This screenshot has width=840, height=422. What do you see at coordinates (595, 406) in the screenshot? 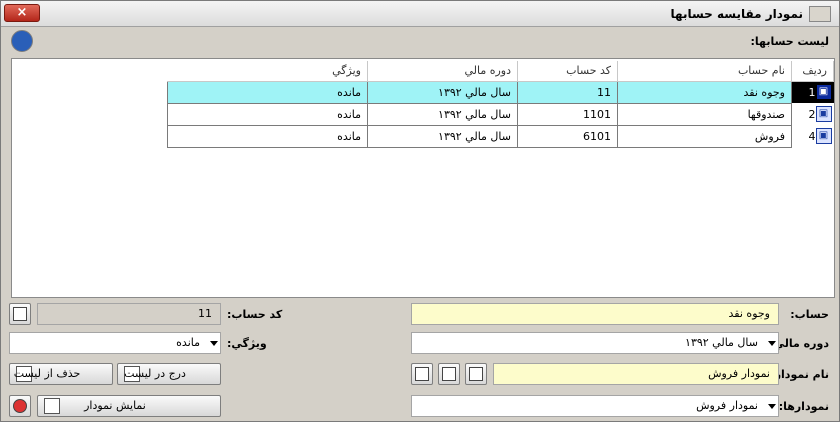
I see `charts-select: نمودار فروش` at bounding box center [595, 406].